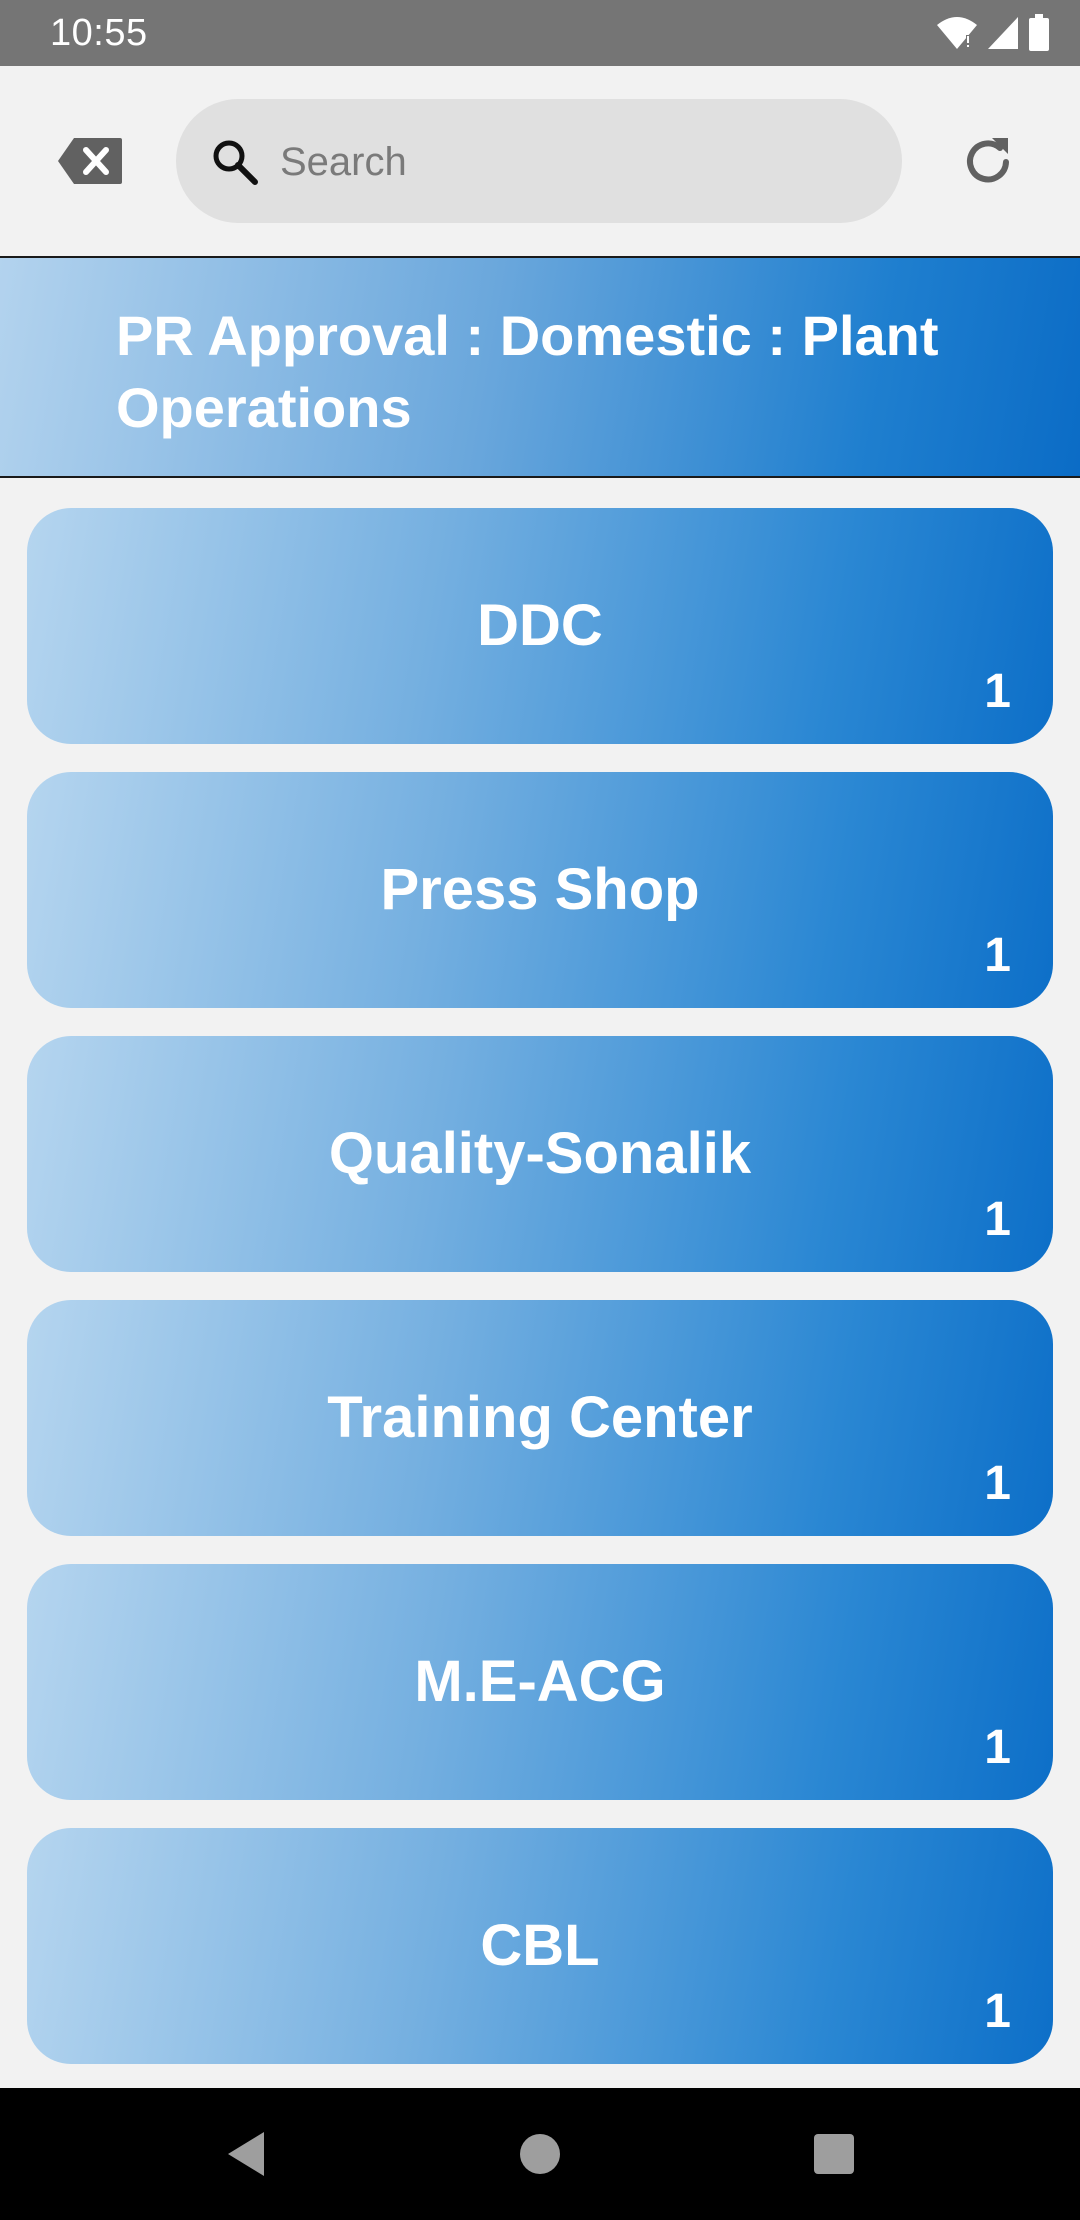  I want to click on search-toolbar, so click(540, 161).